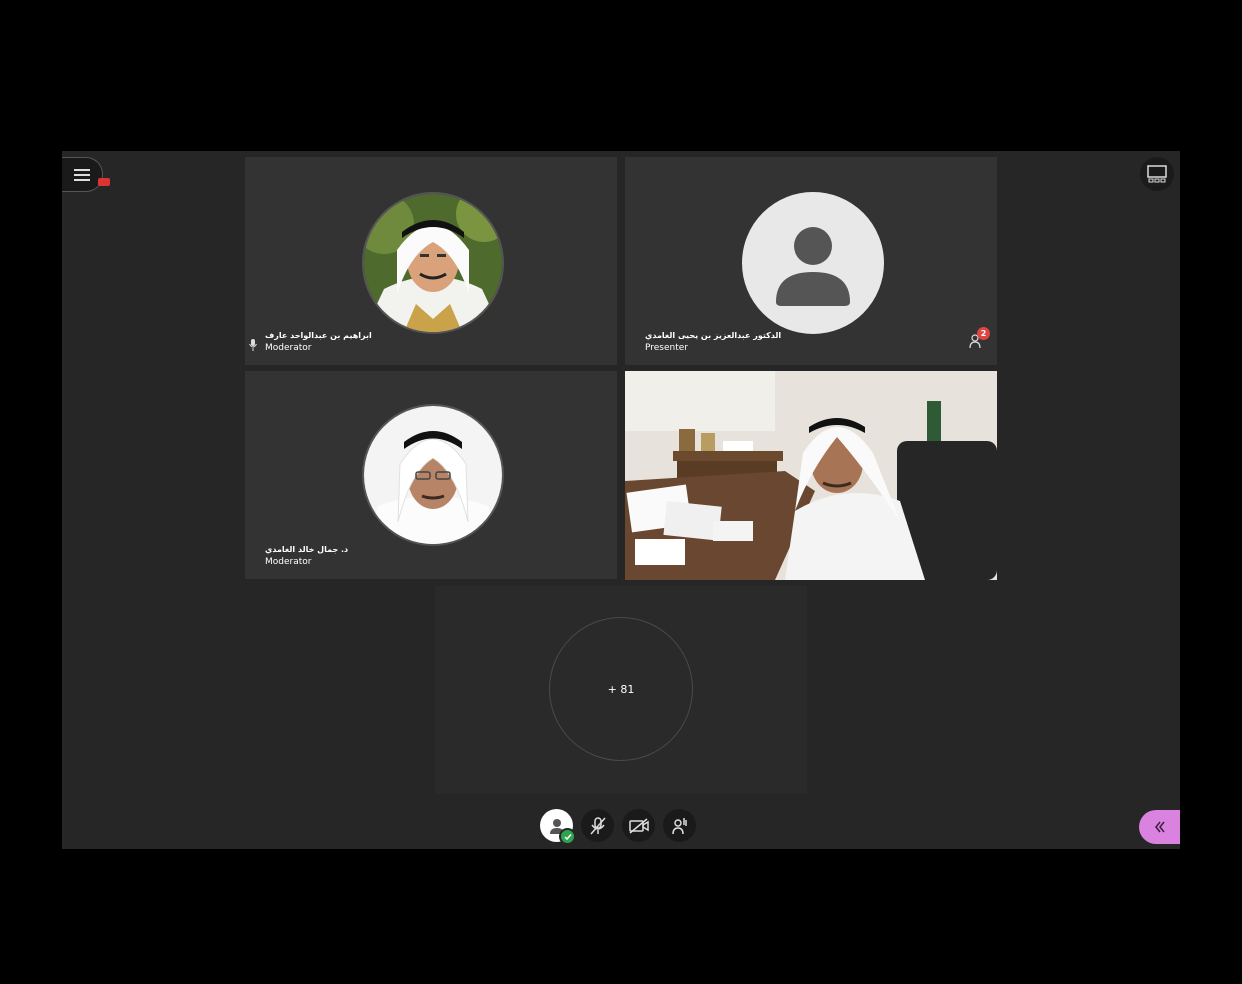 This screenshot has width=1242, height=984. I want to click on hamburger-menu-icon, so click(82, 175).